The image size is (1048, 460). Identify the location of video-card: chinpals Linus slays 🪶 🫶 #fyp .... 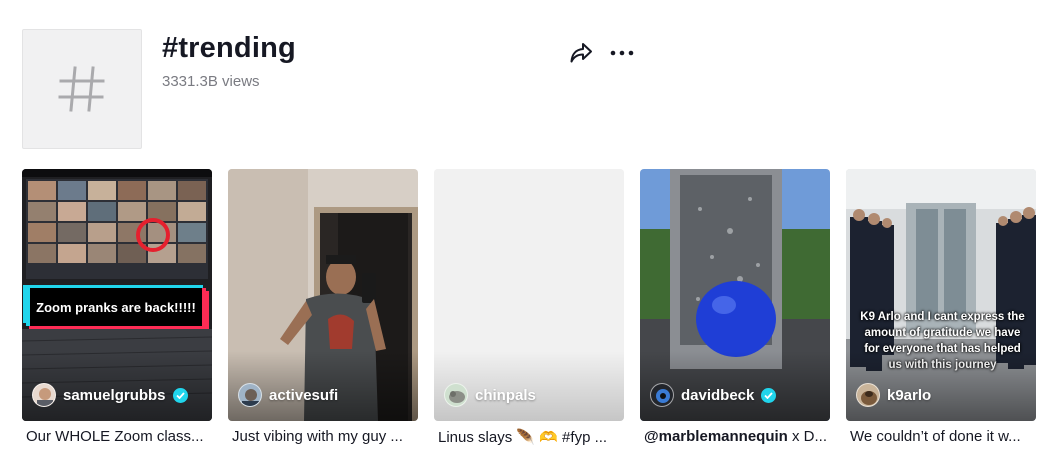
(529, 307).